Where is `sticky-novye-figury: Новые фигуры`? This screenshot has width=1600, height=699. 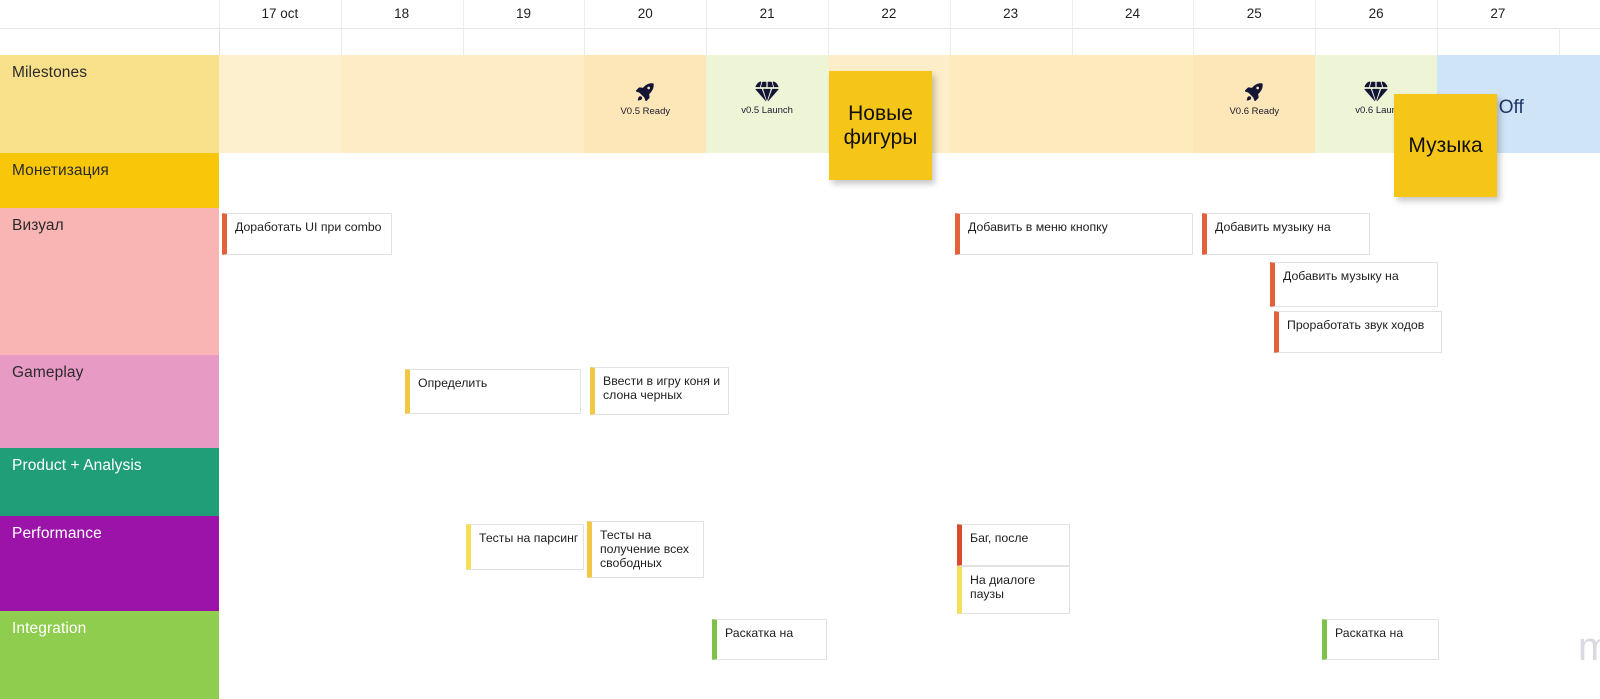 sticky-novye-figury: Новые фигуры is located at coordinates (880, 125).